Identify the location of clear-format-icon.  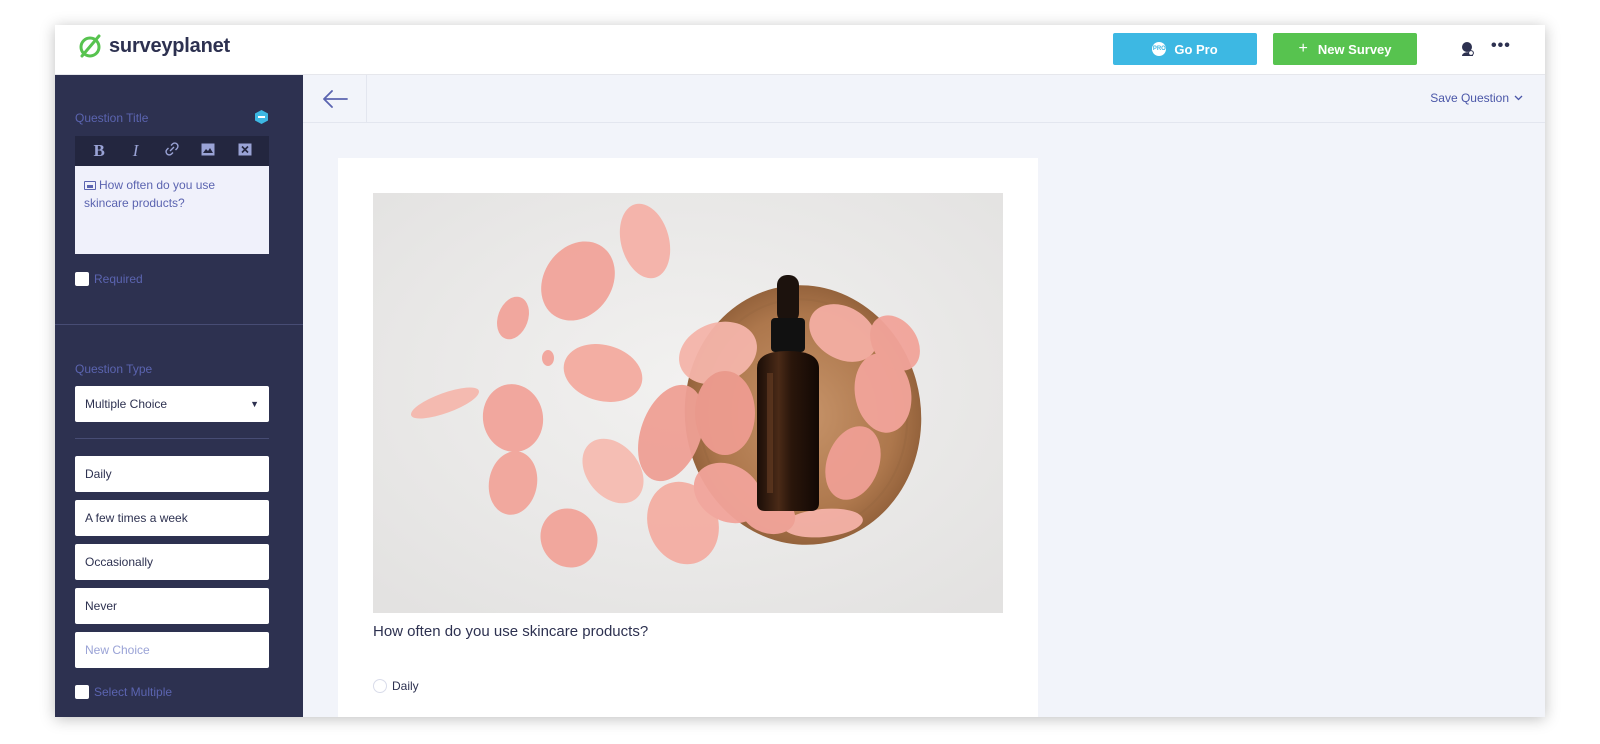
(245, 151).